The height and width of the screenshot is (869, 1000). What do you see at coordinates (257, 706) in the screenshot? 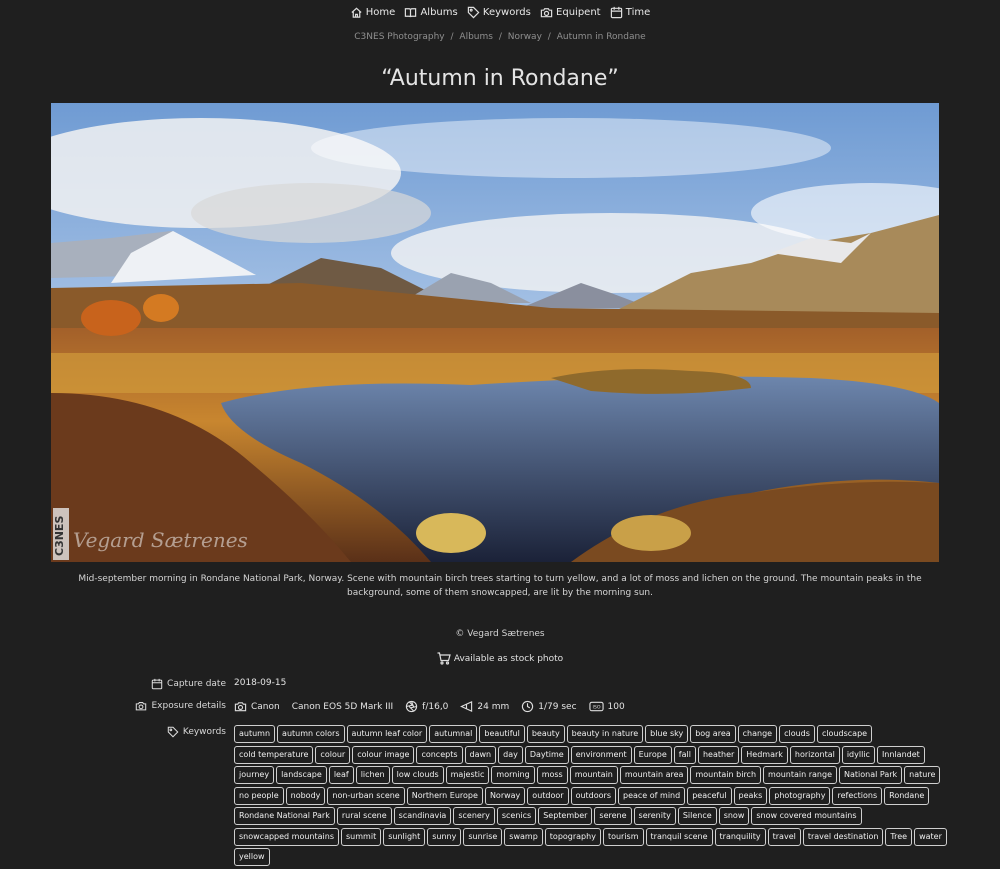
I see `camera-make: Canon` at bounding box center [257, 706].